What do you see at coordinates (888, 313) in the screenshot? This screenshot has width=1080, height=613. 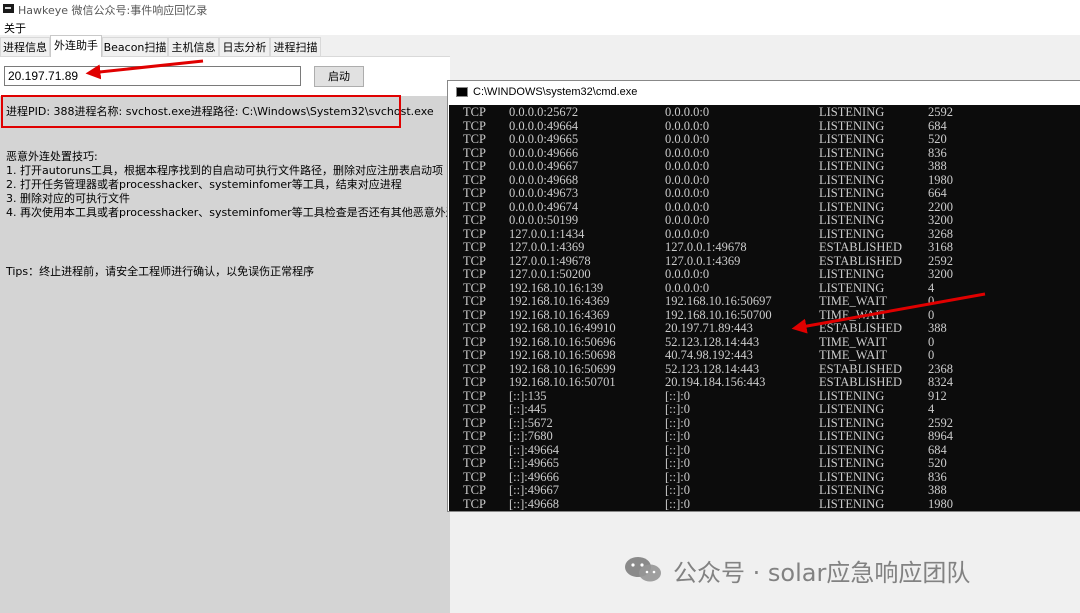 I see `arrow-to-connection` at bounding box center [888, 313].